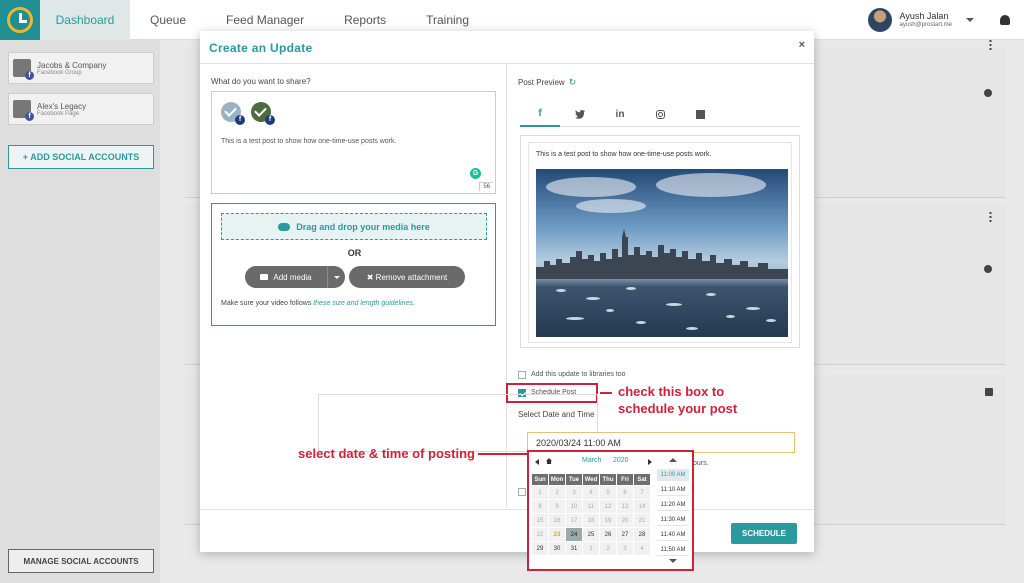  I want to click on calendar-day: 31, so click(574, 548).